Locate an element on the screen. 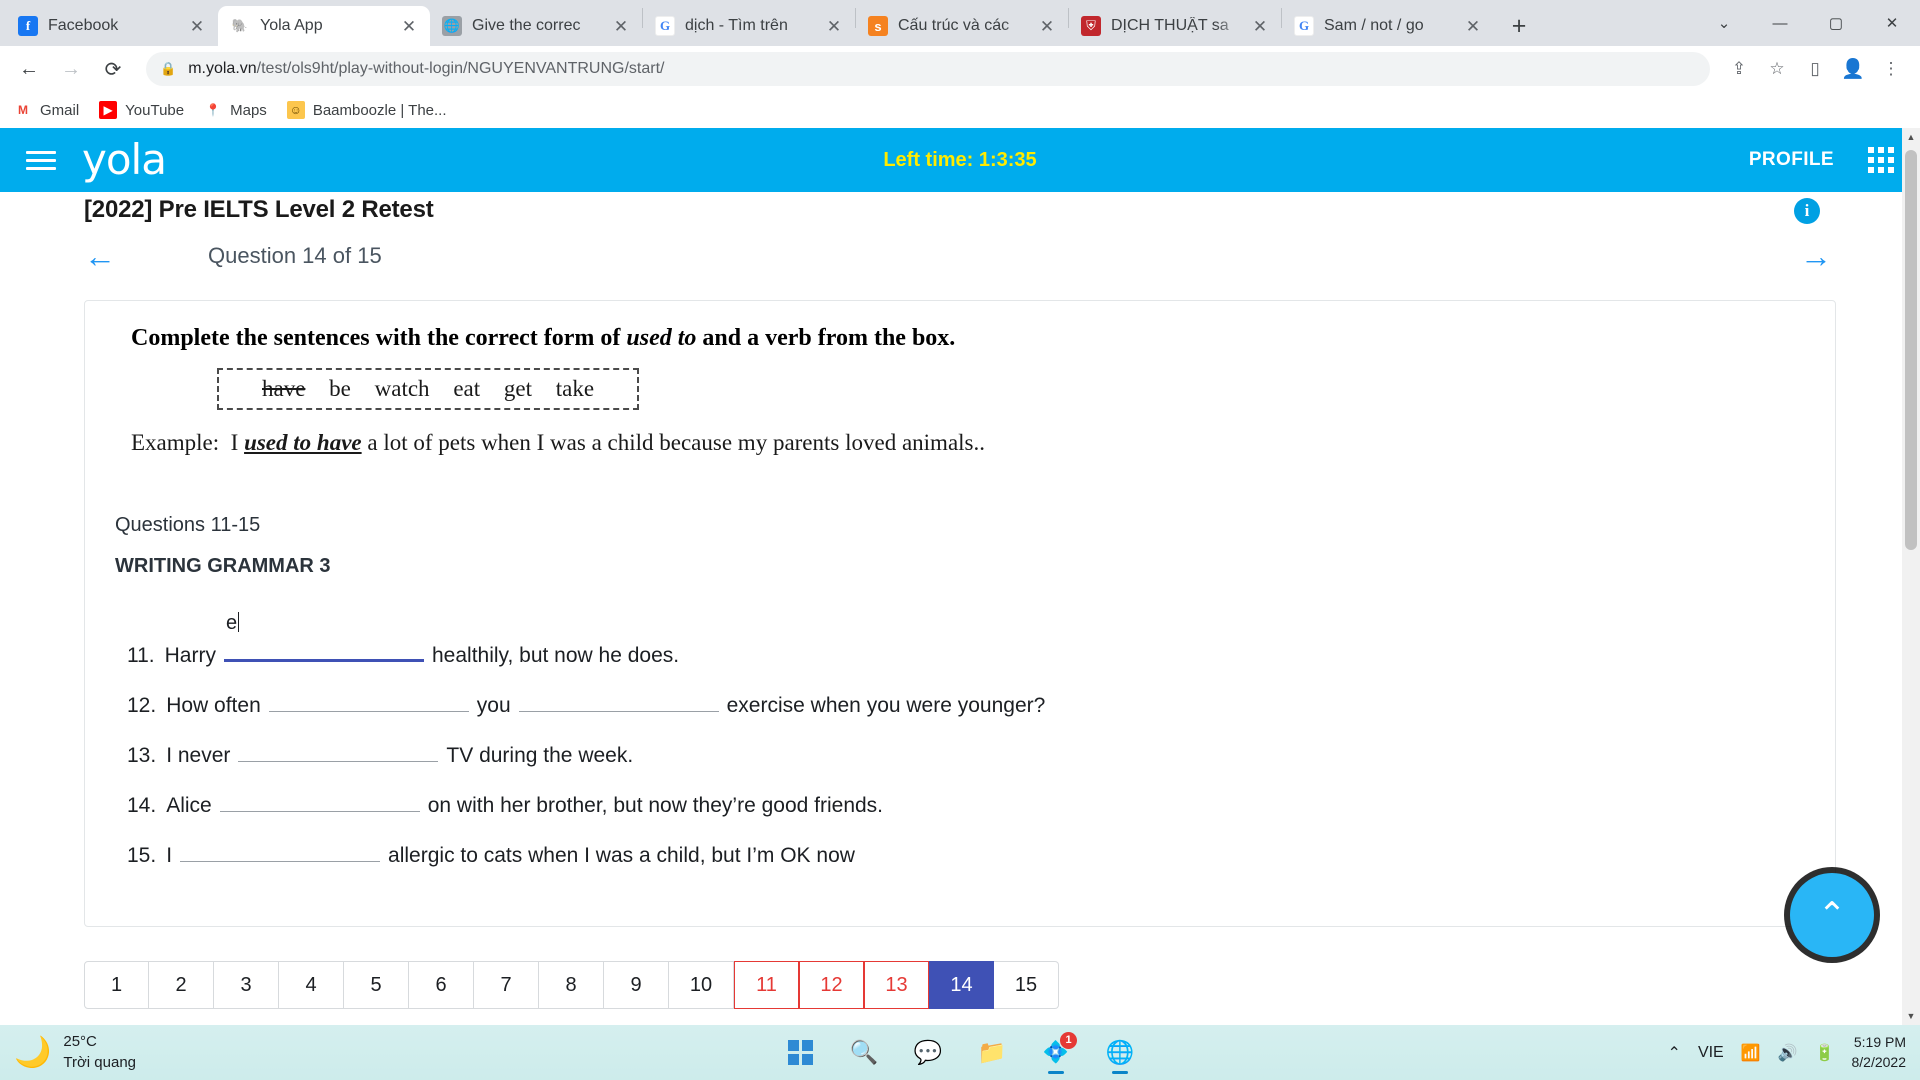 This screenshot has height=1080, width=1920. share-icon: ⇪ is located at coordinates (1739, 69).